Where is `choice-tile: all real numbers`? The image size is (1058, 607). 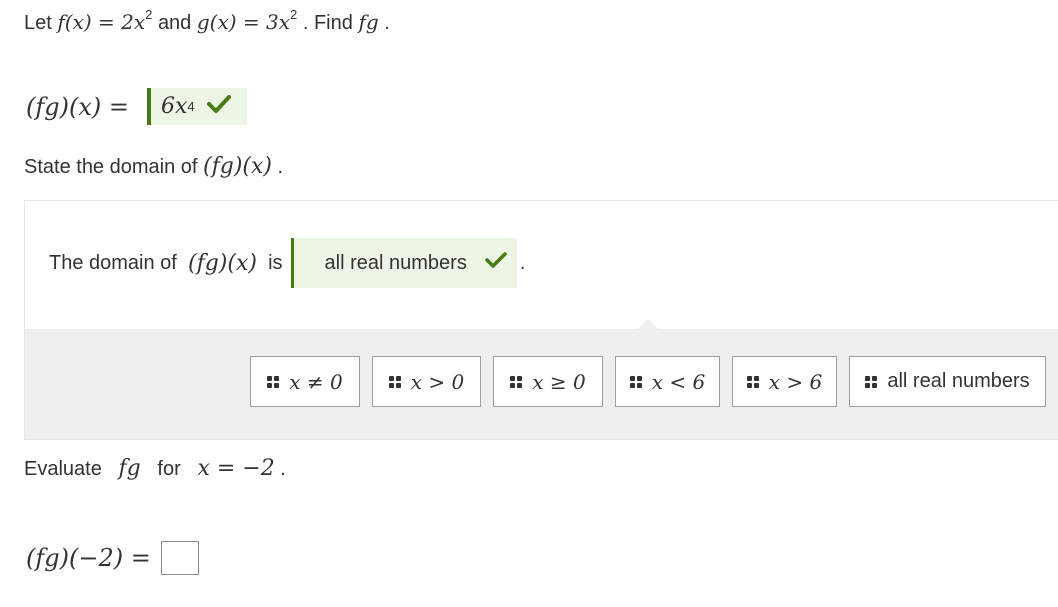 choice-tile: all real numbers is located at coordinates (947, 381).